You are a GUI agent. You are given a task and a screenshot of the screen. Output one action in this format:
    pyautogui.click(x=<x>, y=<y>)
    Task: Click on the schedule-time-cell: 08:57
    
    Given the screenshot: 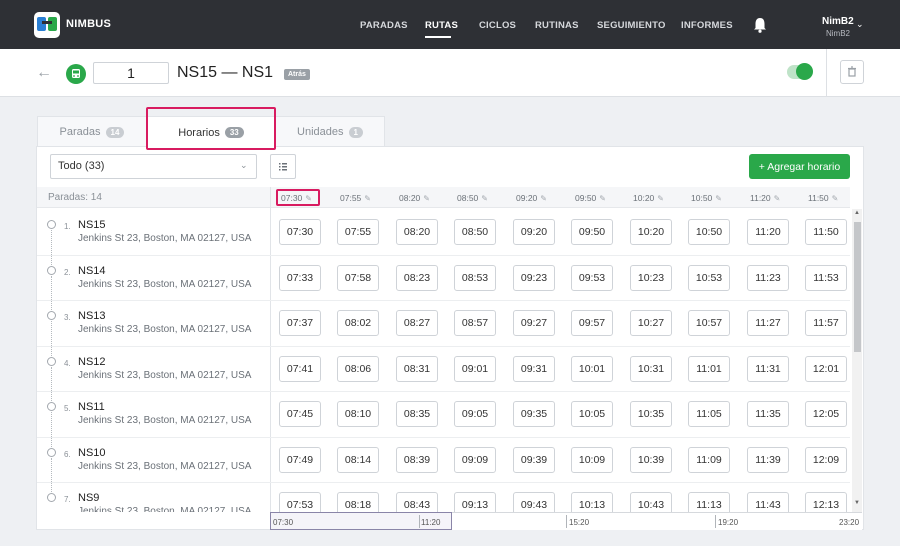 What is the action you would take?
    pyautogui.click(x=475, y=323)
    